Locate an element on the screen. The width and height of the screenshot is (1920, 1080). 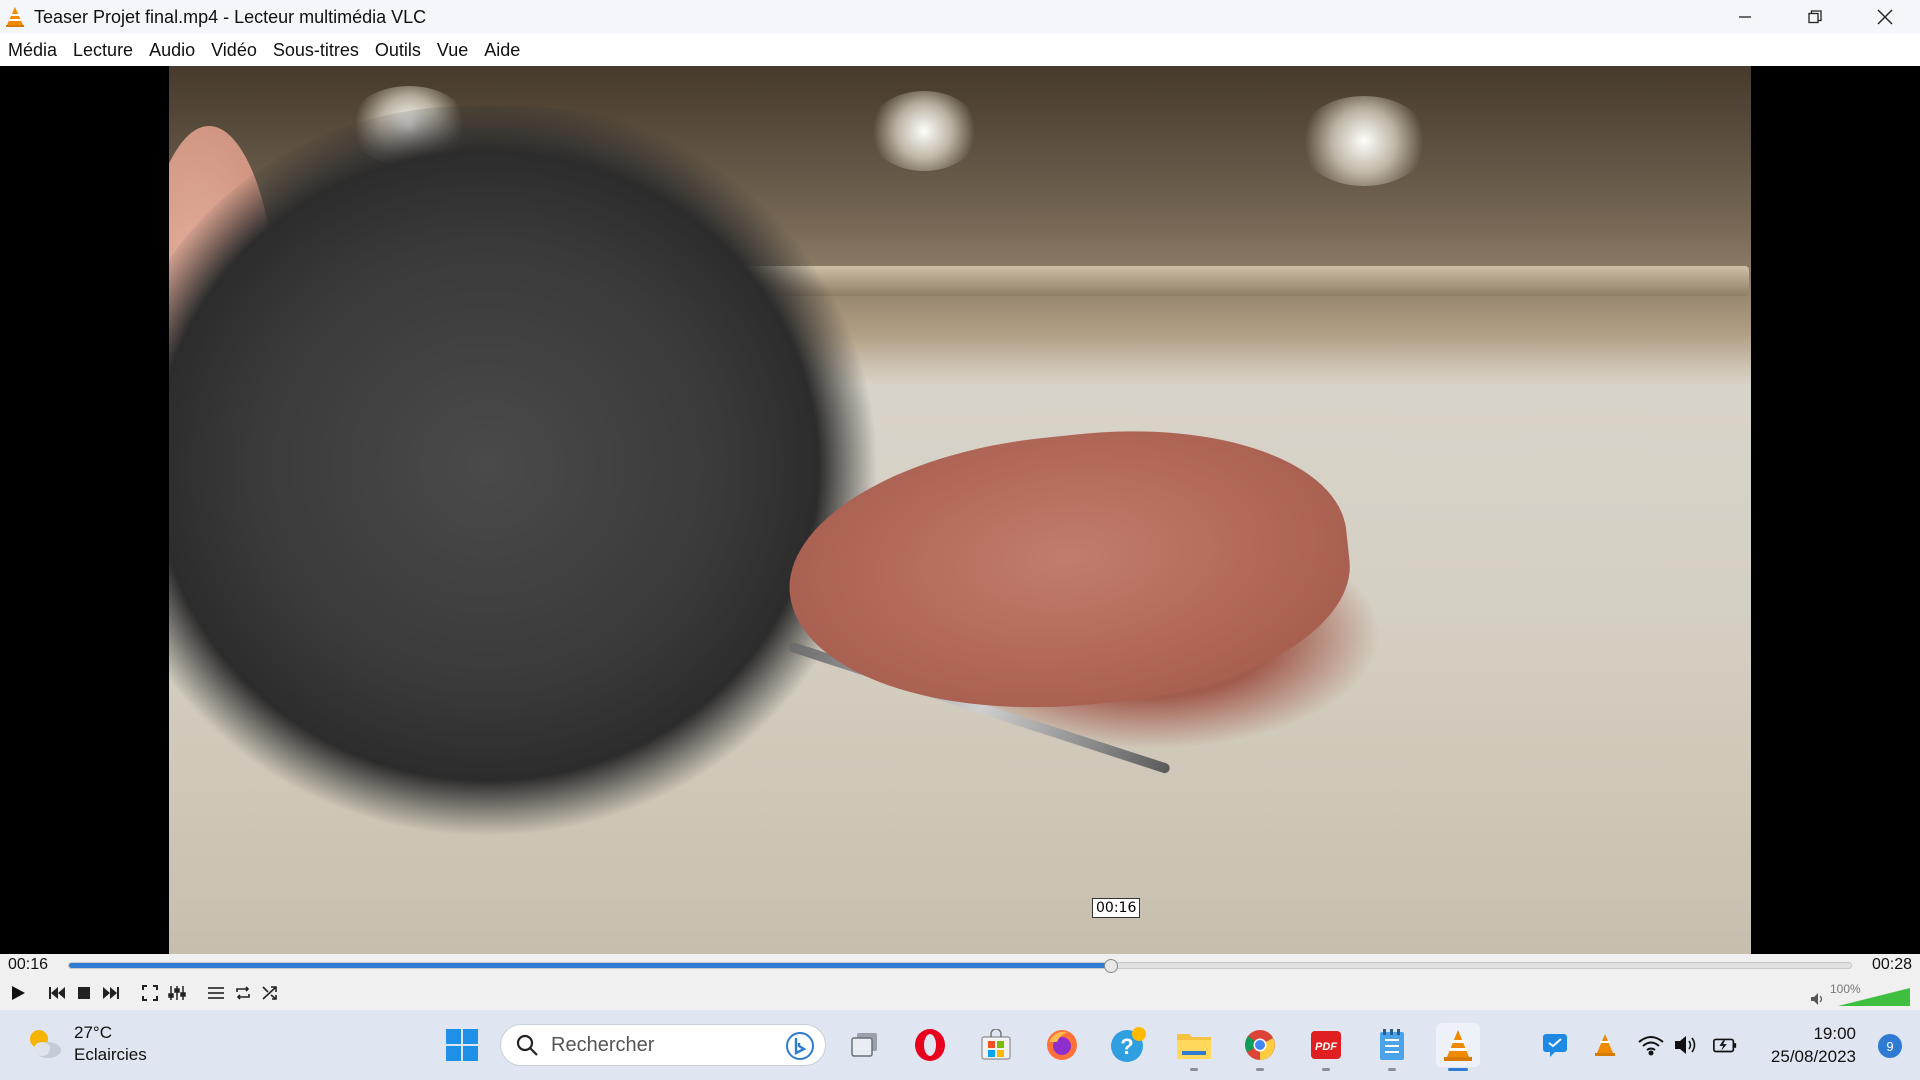
battery-charging-icon is located at coordinates (1725, 1045).